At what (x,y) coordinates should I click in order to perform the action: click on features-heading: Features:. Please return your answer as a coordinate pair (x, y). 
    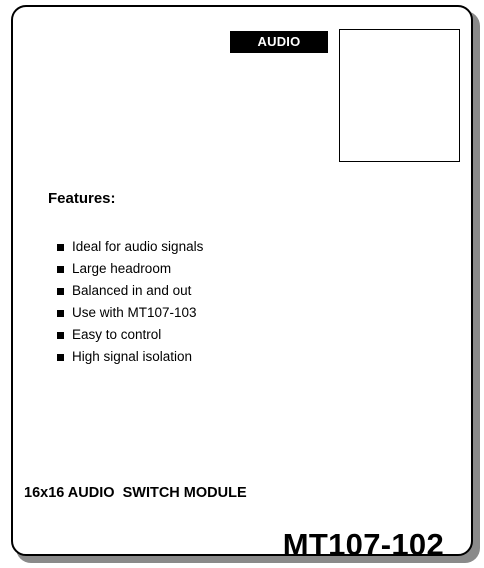
    Looking at the image, I should click on (82, 198).